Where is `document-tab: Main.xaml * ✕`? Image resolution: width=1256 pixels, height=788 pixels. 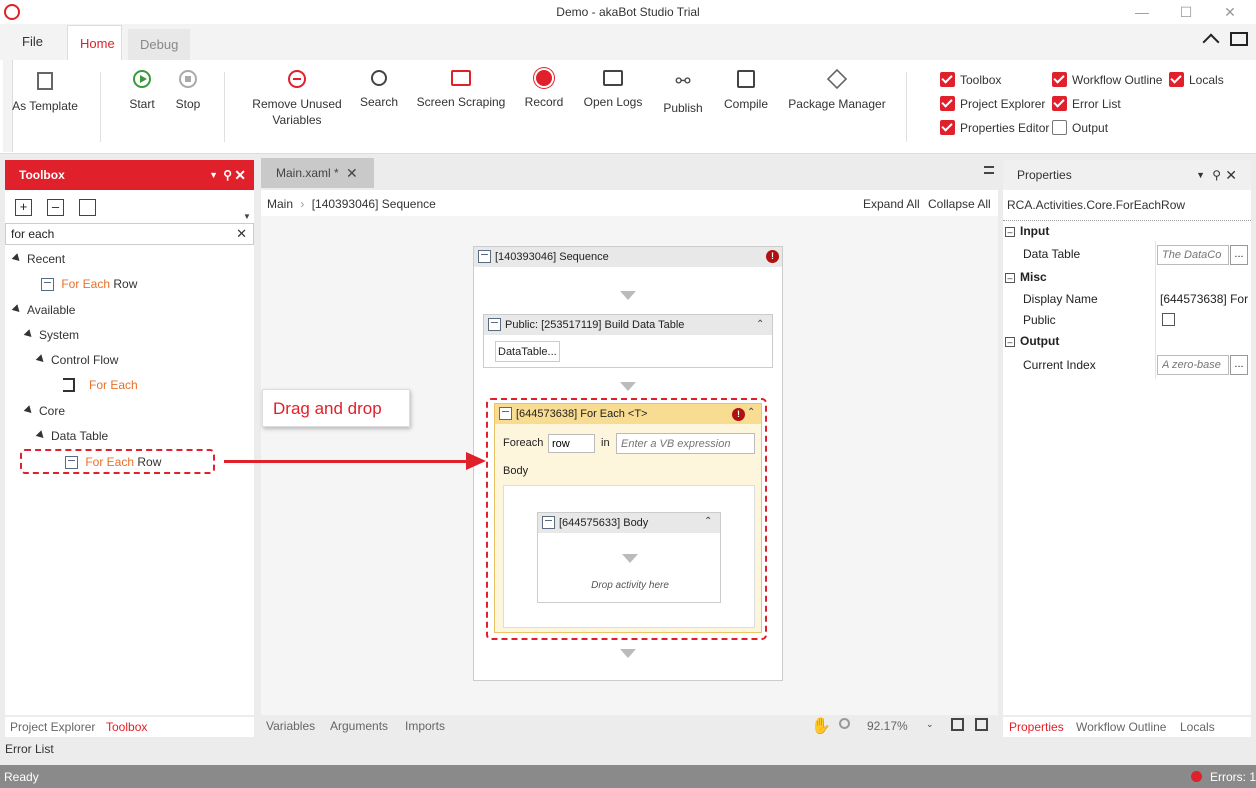
document-tab: Main.xaml * ✕ is located at coordinates (317, 173).